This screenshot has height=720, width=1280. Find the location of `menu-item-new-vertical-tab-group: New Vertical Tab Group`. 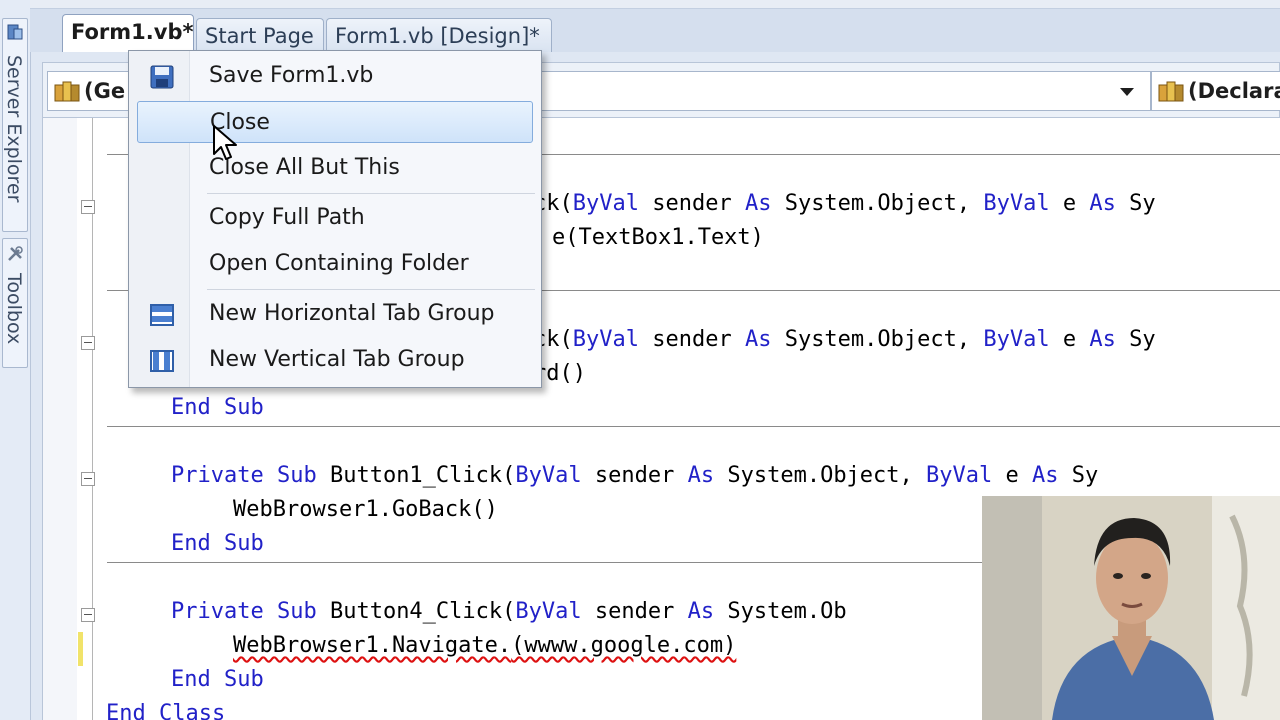

menu-item-new-vertical-tab-group: New Vertical Tab Group is located at coordinates (333, 360).